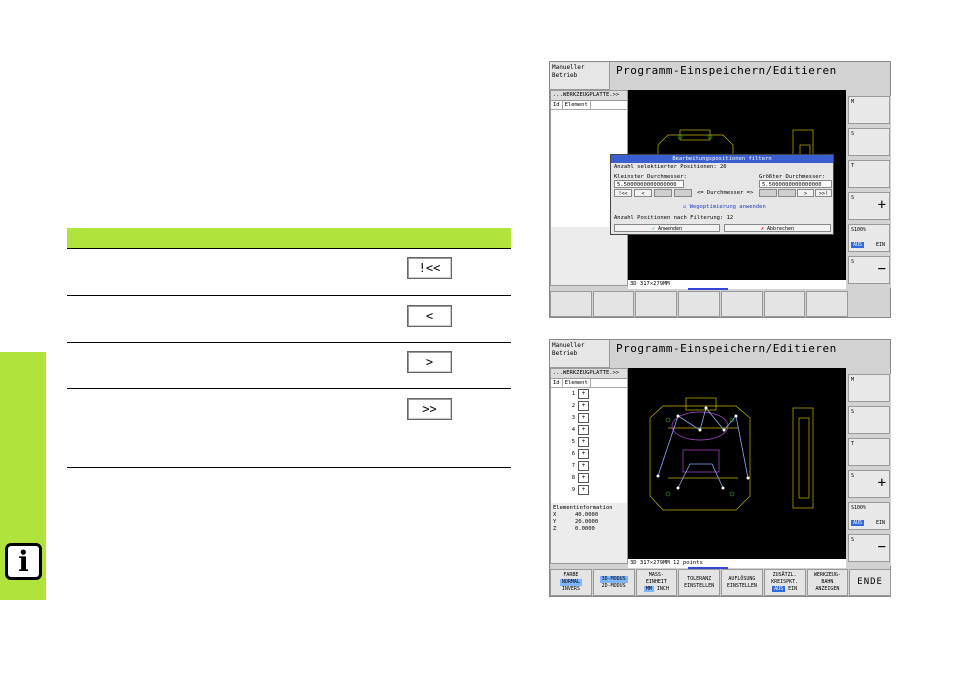  What do you see at coordinates (805, 193) in the screenshot?
I see `max-next-button: >` at bounding box center [805, 193].